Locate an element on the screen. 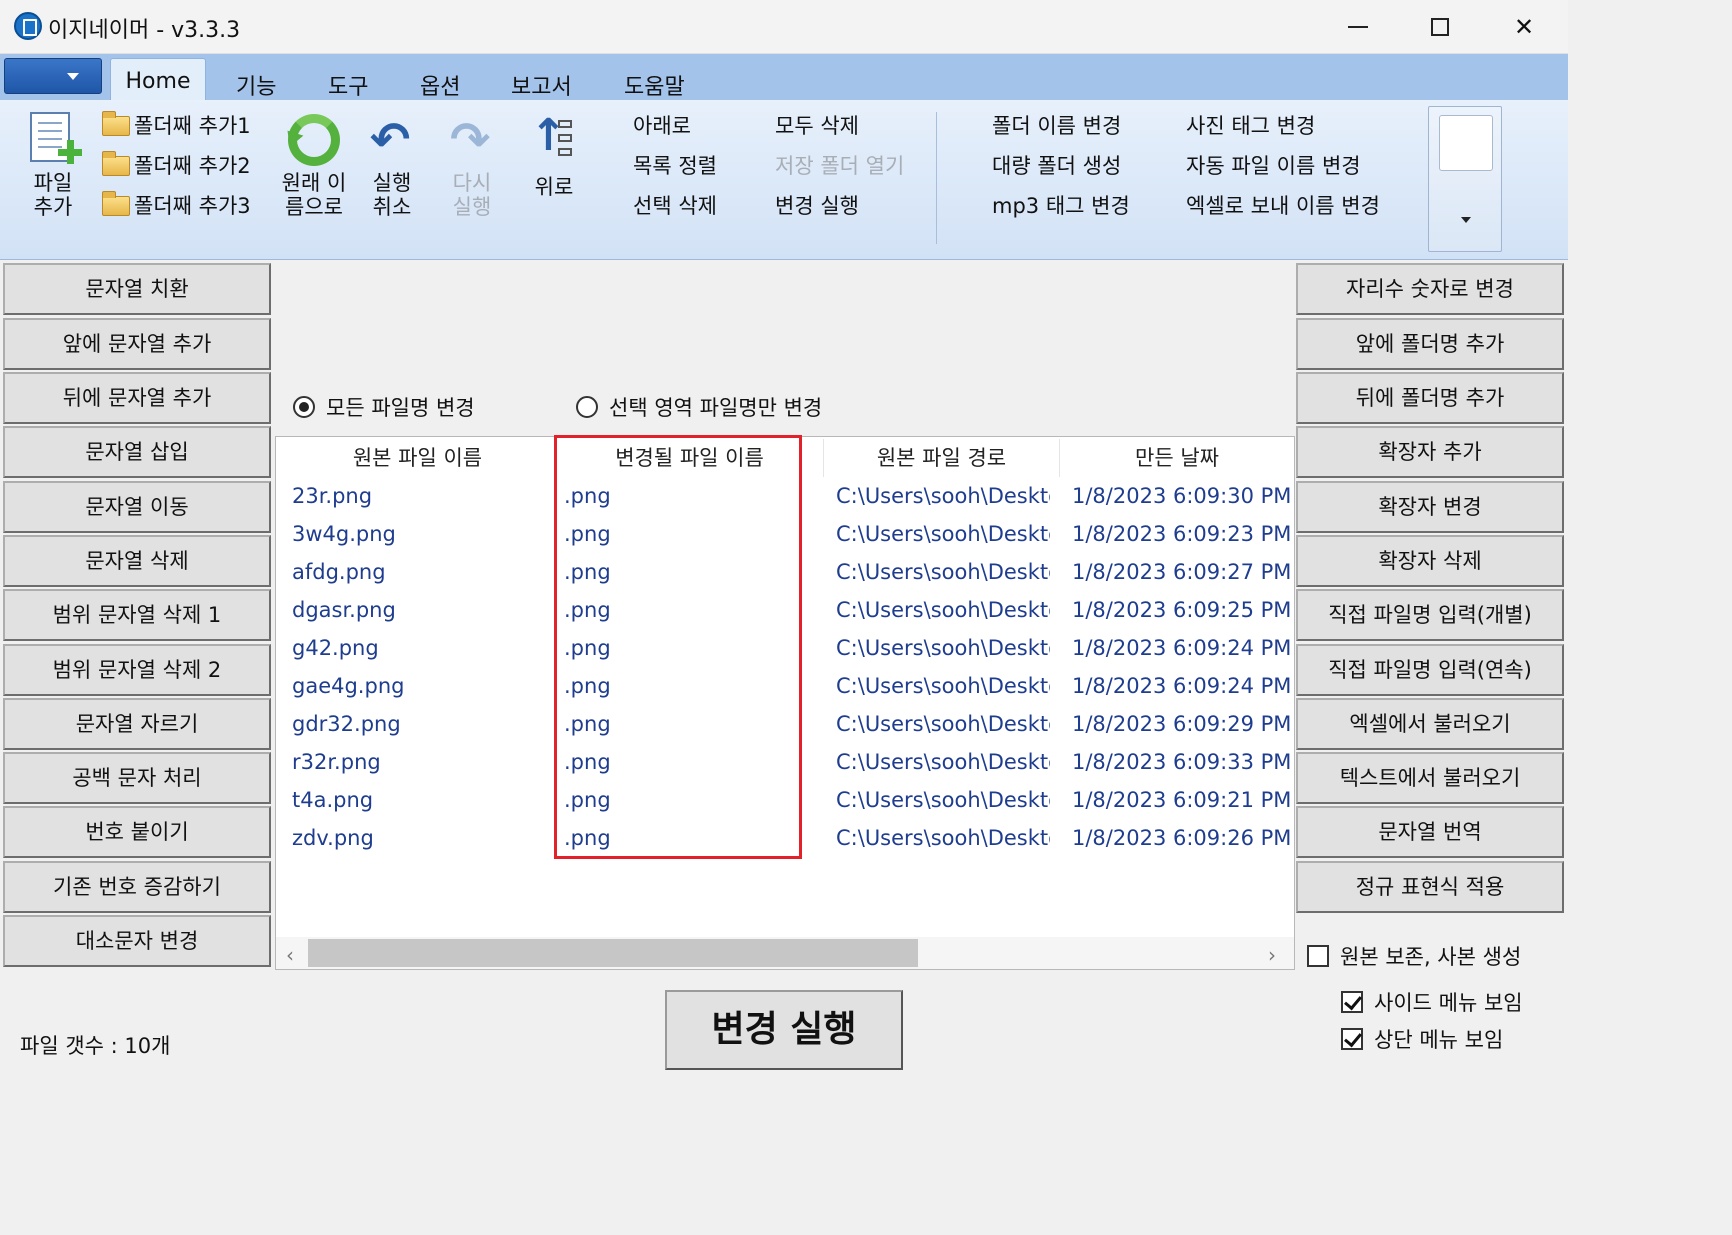 This screenshot has height=1235, width=1732. radio-selected-files is located at coordinates (587, 407).